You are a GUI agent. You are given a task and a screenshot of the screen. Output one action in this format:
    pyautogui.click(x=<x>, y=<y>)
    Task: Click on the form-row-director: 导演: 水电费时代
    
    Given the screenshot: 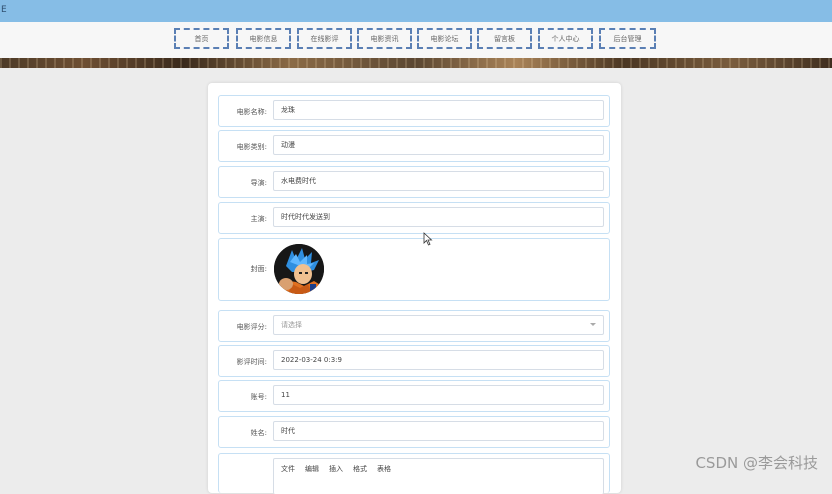 What is the action you would take?
    pyautogui.click(x=414, y=182)
    